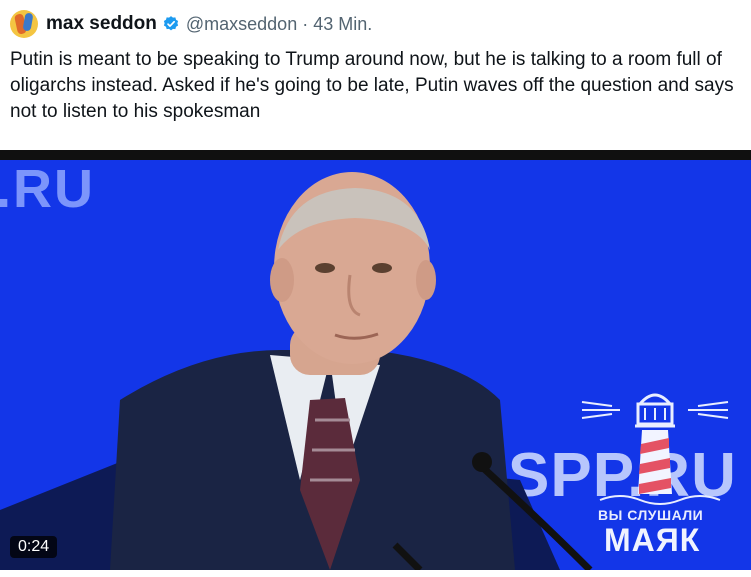 This screenshot has width=751, height=577. I want to click on watermark-line1: ВЫ СЛУШАЛИ, so click(651, 515).